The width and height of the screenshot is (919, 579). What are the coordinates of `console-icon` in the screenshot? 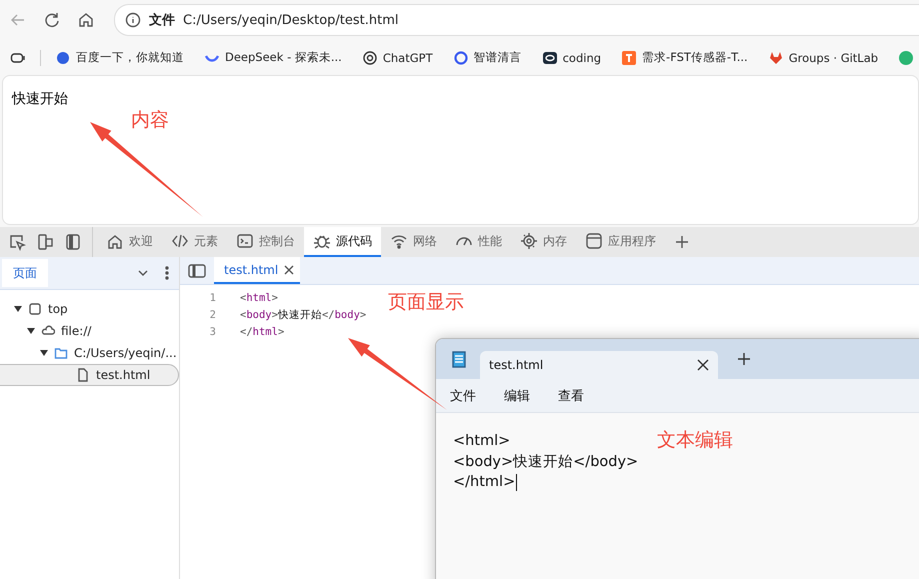 It's located at (245, 241).